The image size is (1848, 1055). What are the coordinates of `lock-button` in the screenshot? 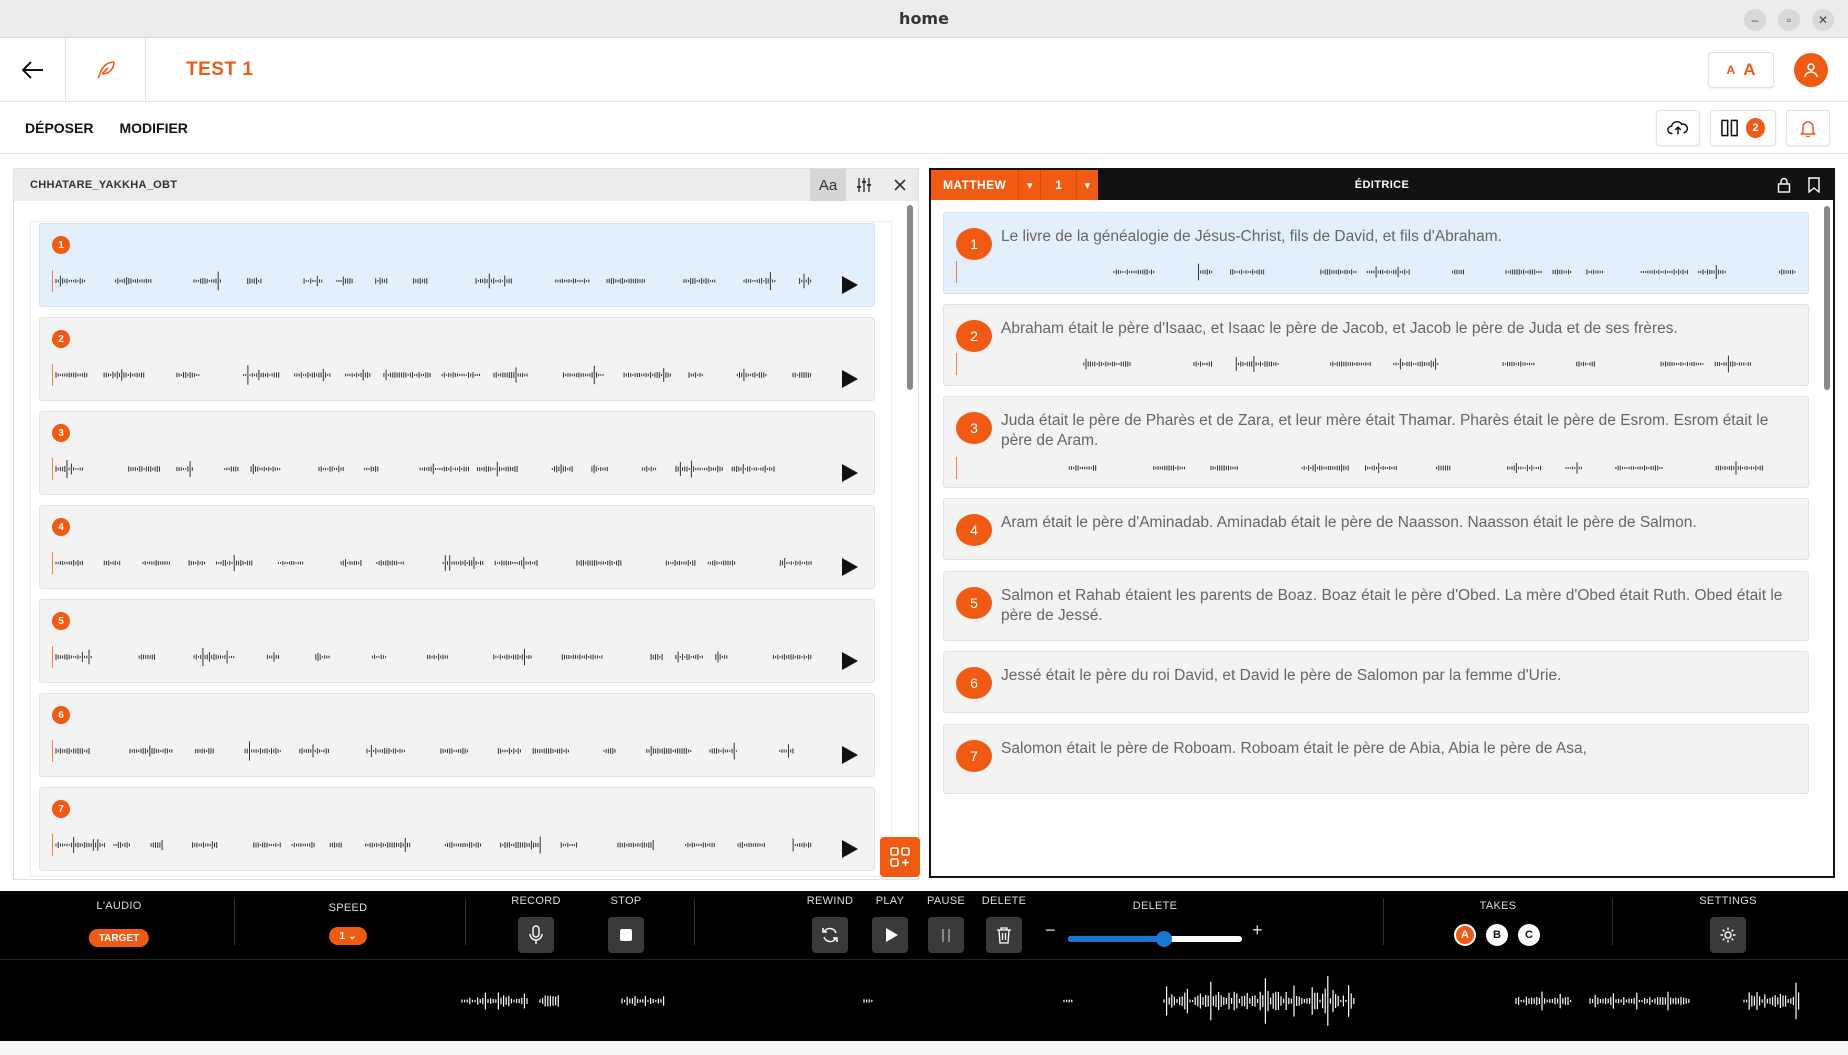 It's located at (1784, 185).